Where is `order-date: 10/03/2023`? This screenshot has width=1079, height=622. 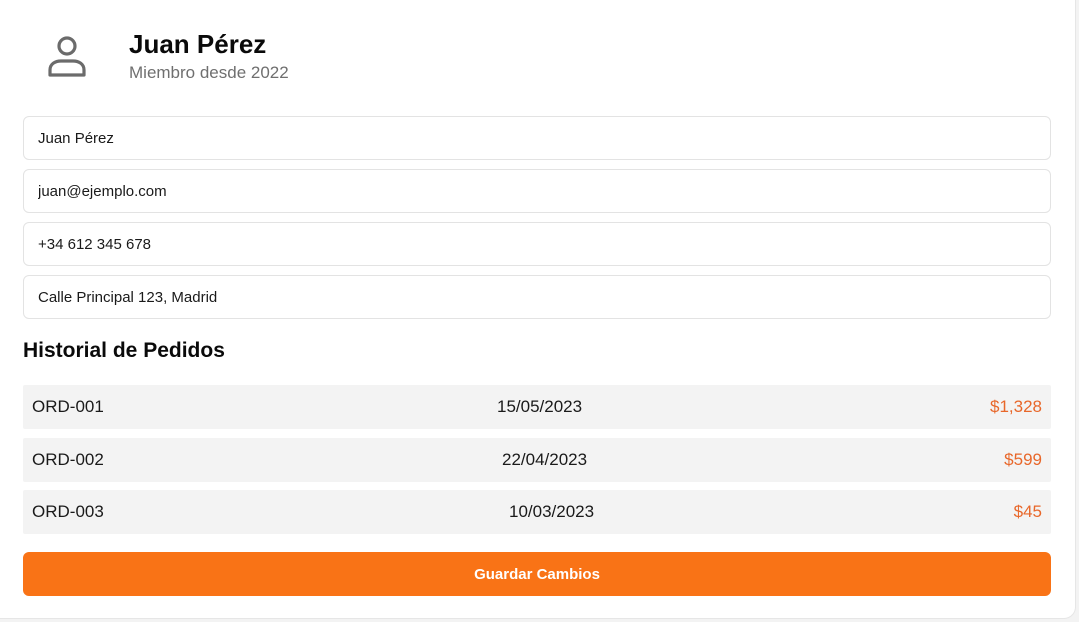
order-date: 10/03/2023 is located at coordinates (552, 511).